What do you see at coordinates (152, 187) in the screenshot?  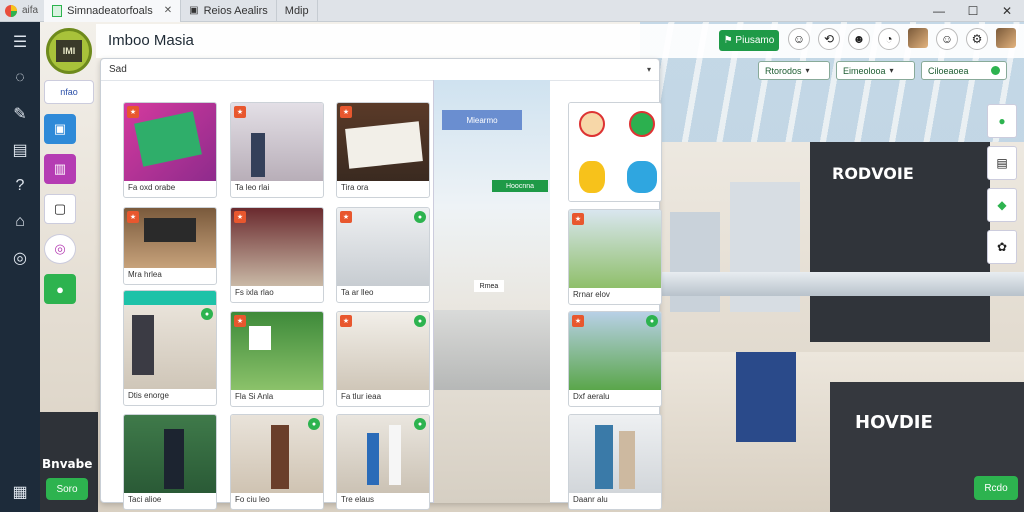 I see `card-caption: Fa oxd orabe` at bounding box center [152, 187].